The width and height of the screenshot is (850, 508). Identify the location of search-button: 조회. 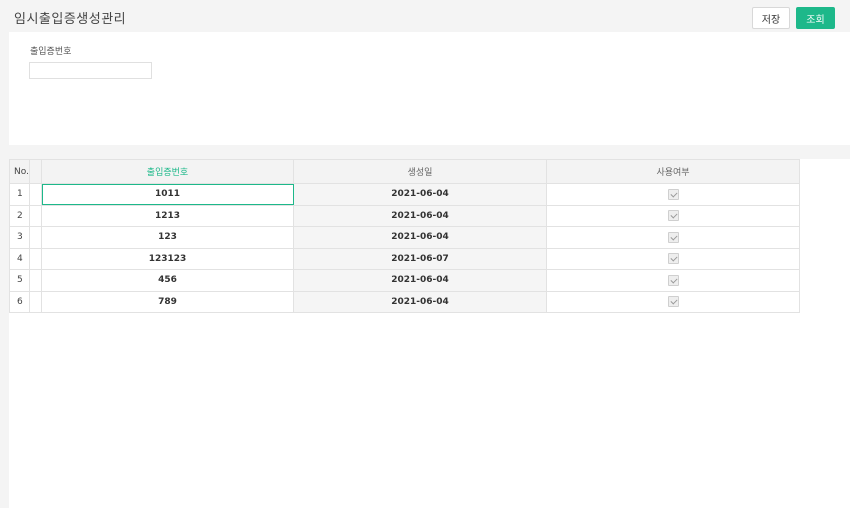
(815, 18).